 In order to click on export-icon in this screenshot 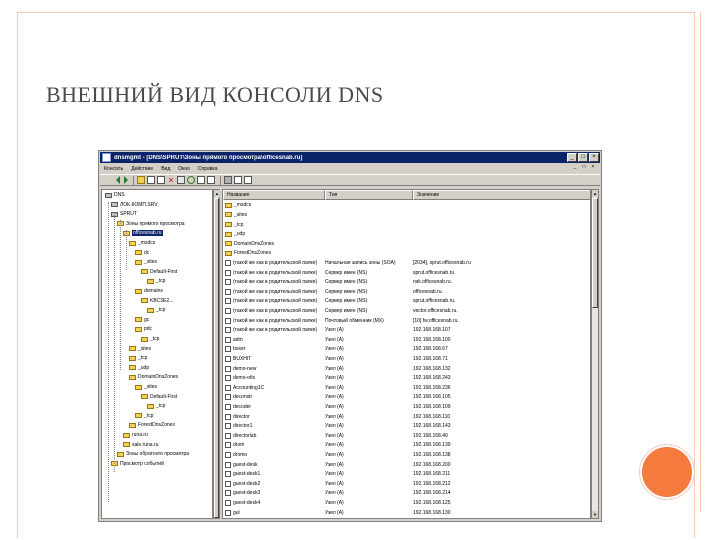, I will do `click(201, 180)`.